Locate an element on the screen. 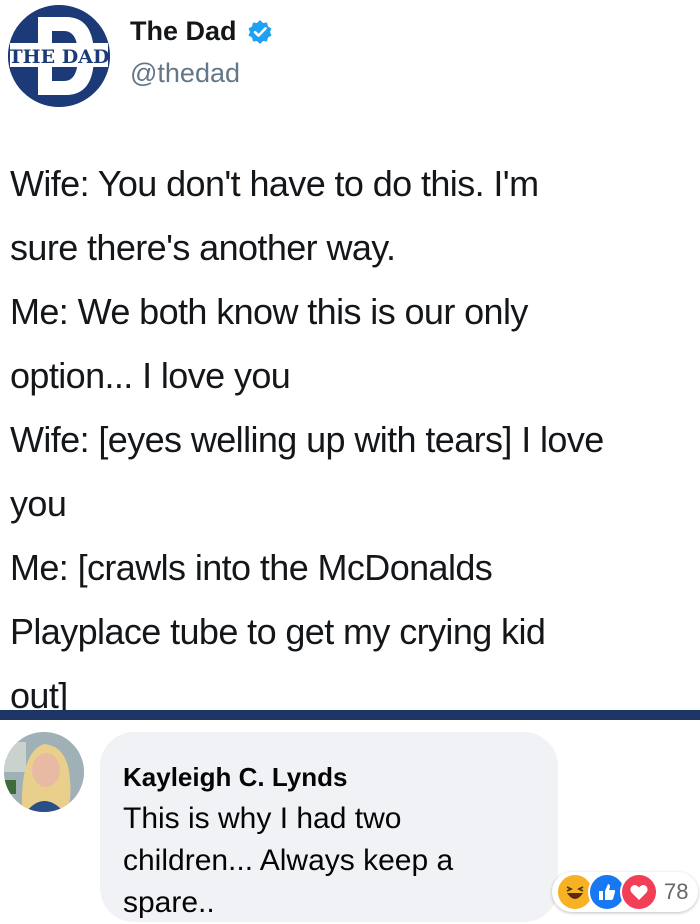 Image resolution: width=700 pixels, height=924 pixels. the-dad-logo-avatar: THE DAD is located at coordinates (59, 56).